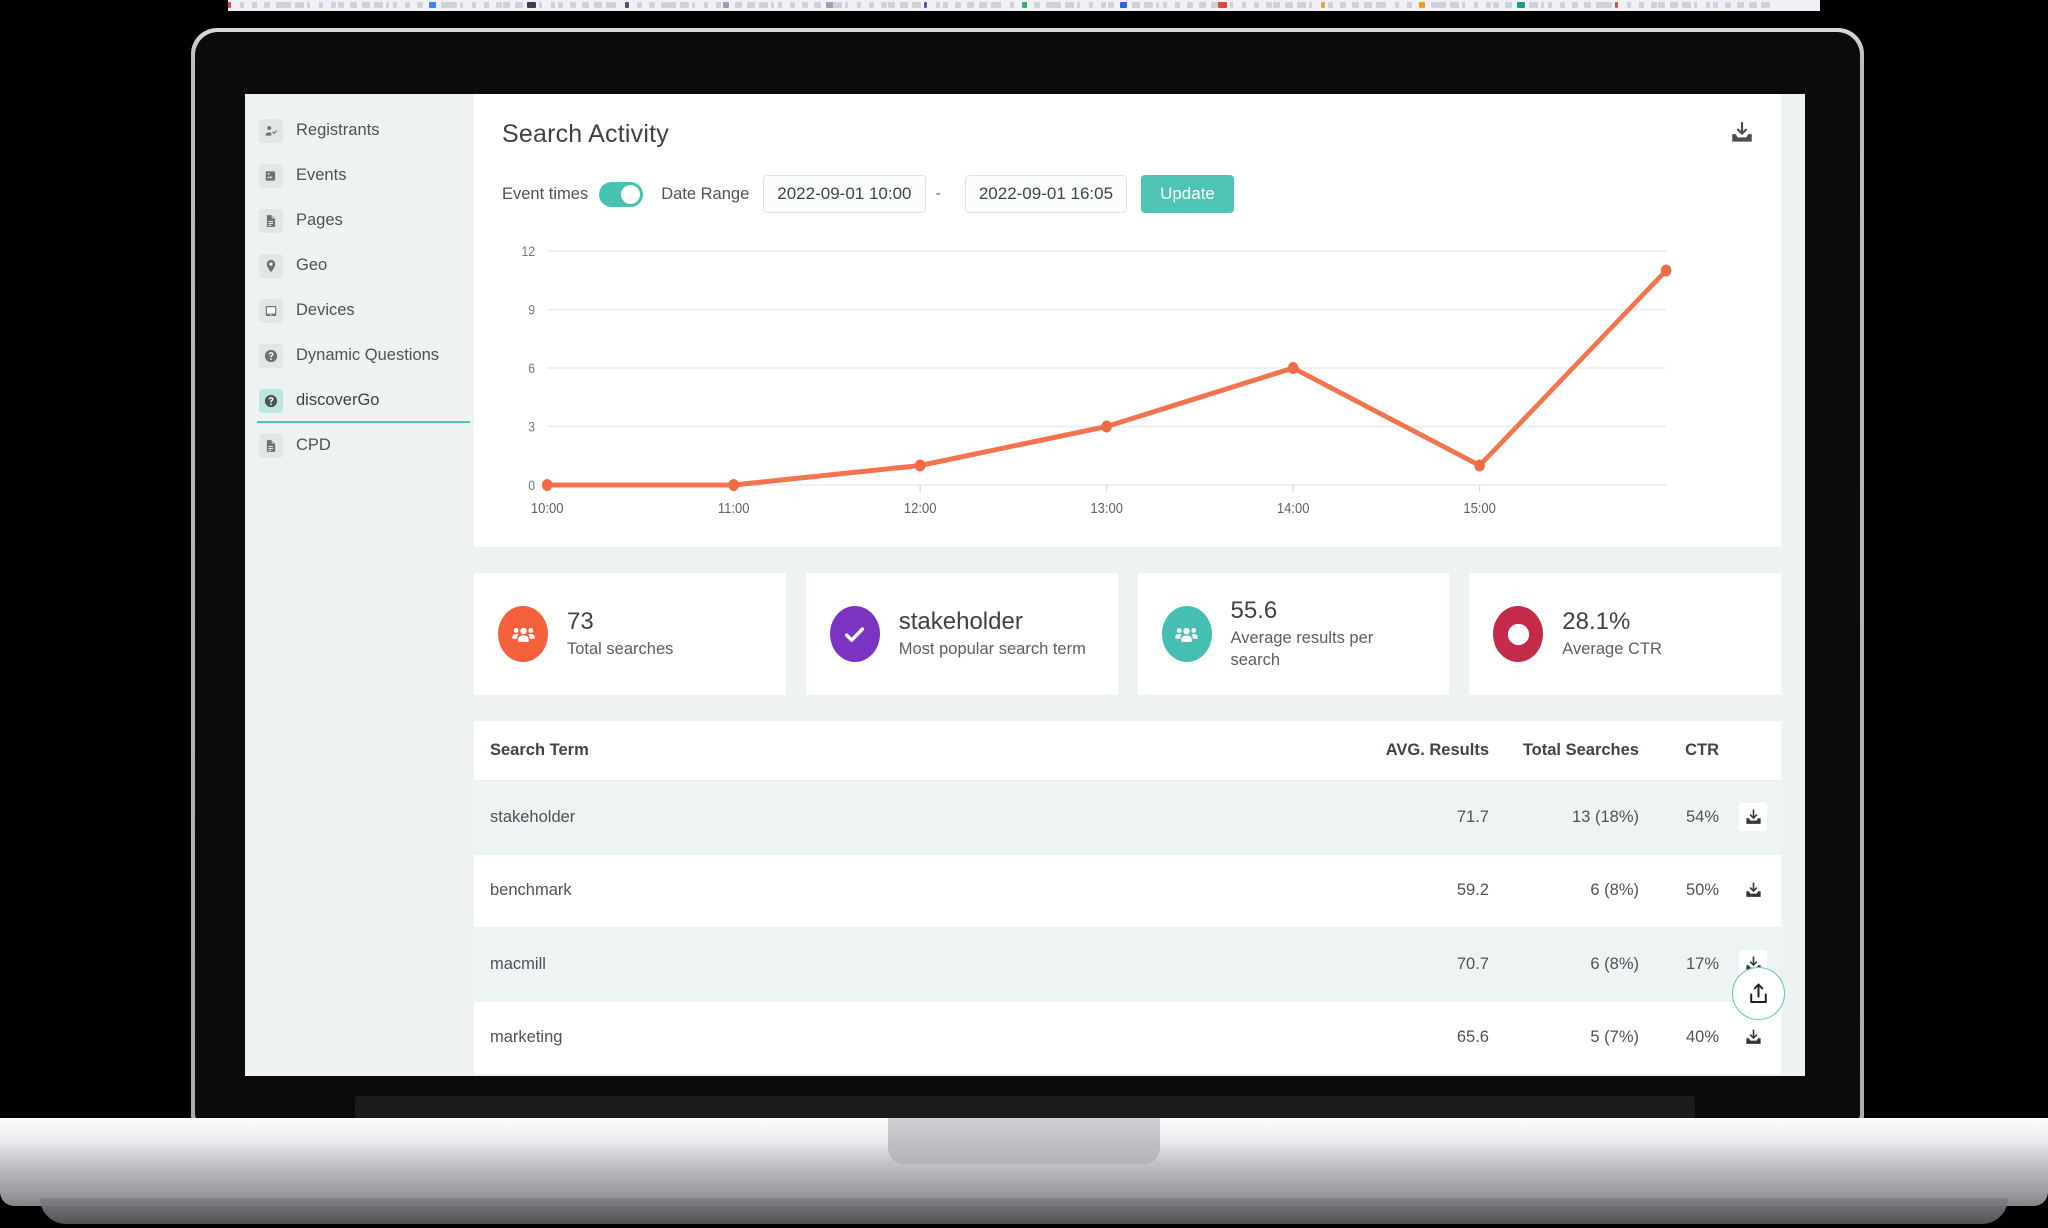 The height and width of the screenshot is (1228, 2048). I want to click on y-tick-label: 0, so click(531, 485).